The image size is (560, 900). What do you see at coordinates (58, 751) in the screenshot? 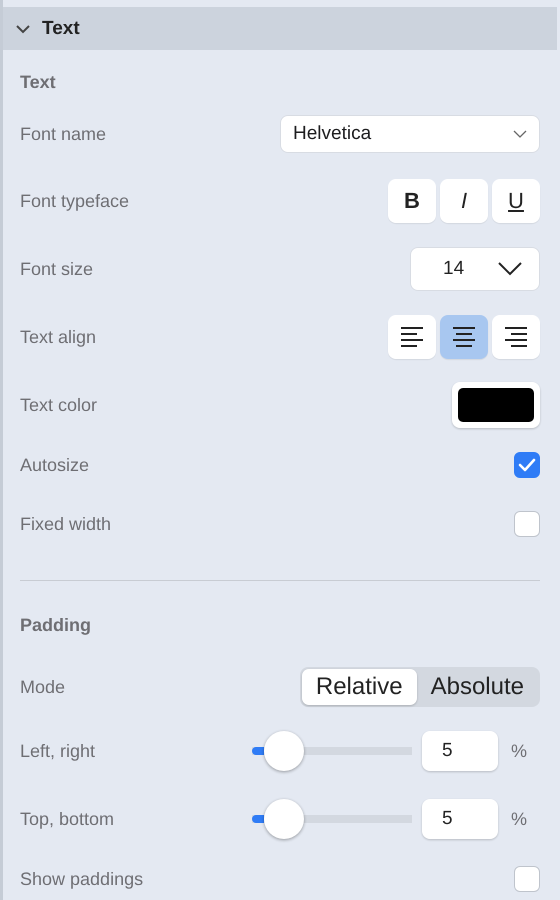
I see `field-label: Left, right` at bounding box center [58, 751].